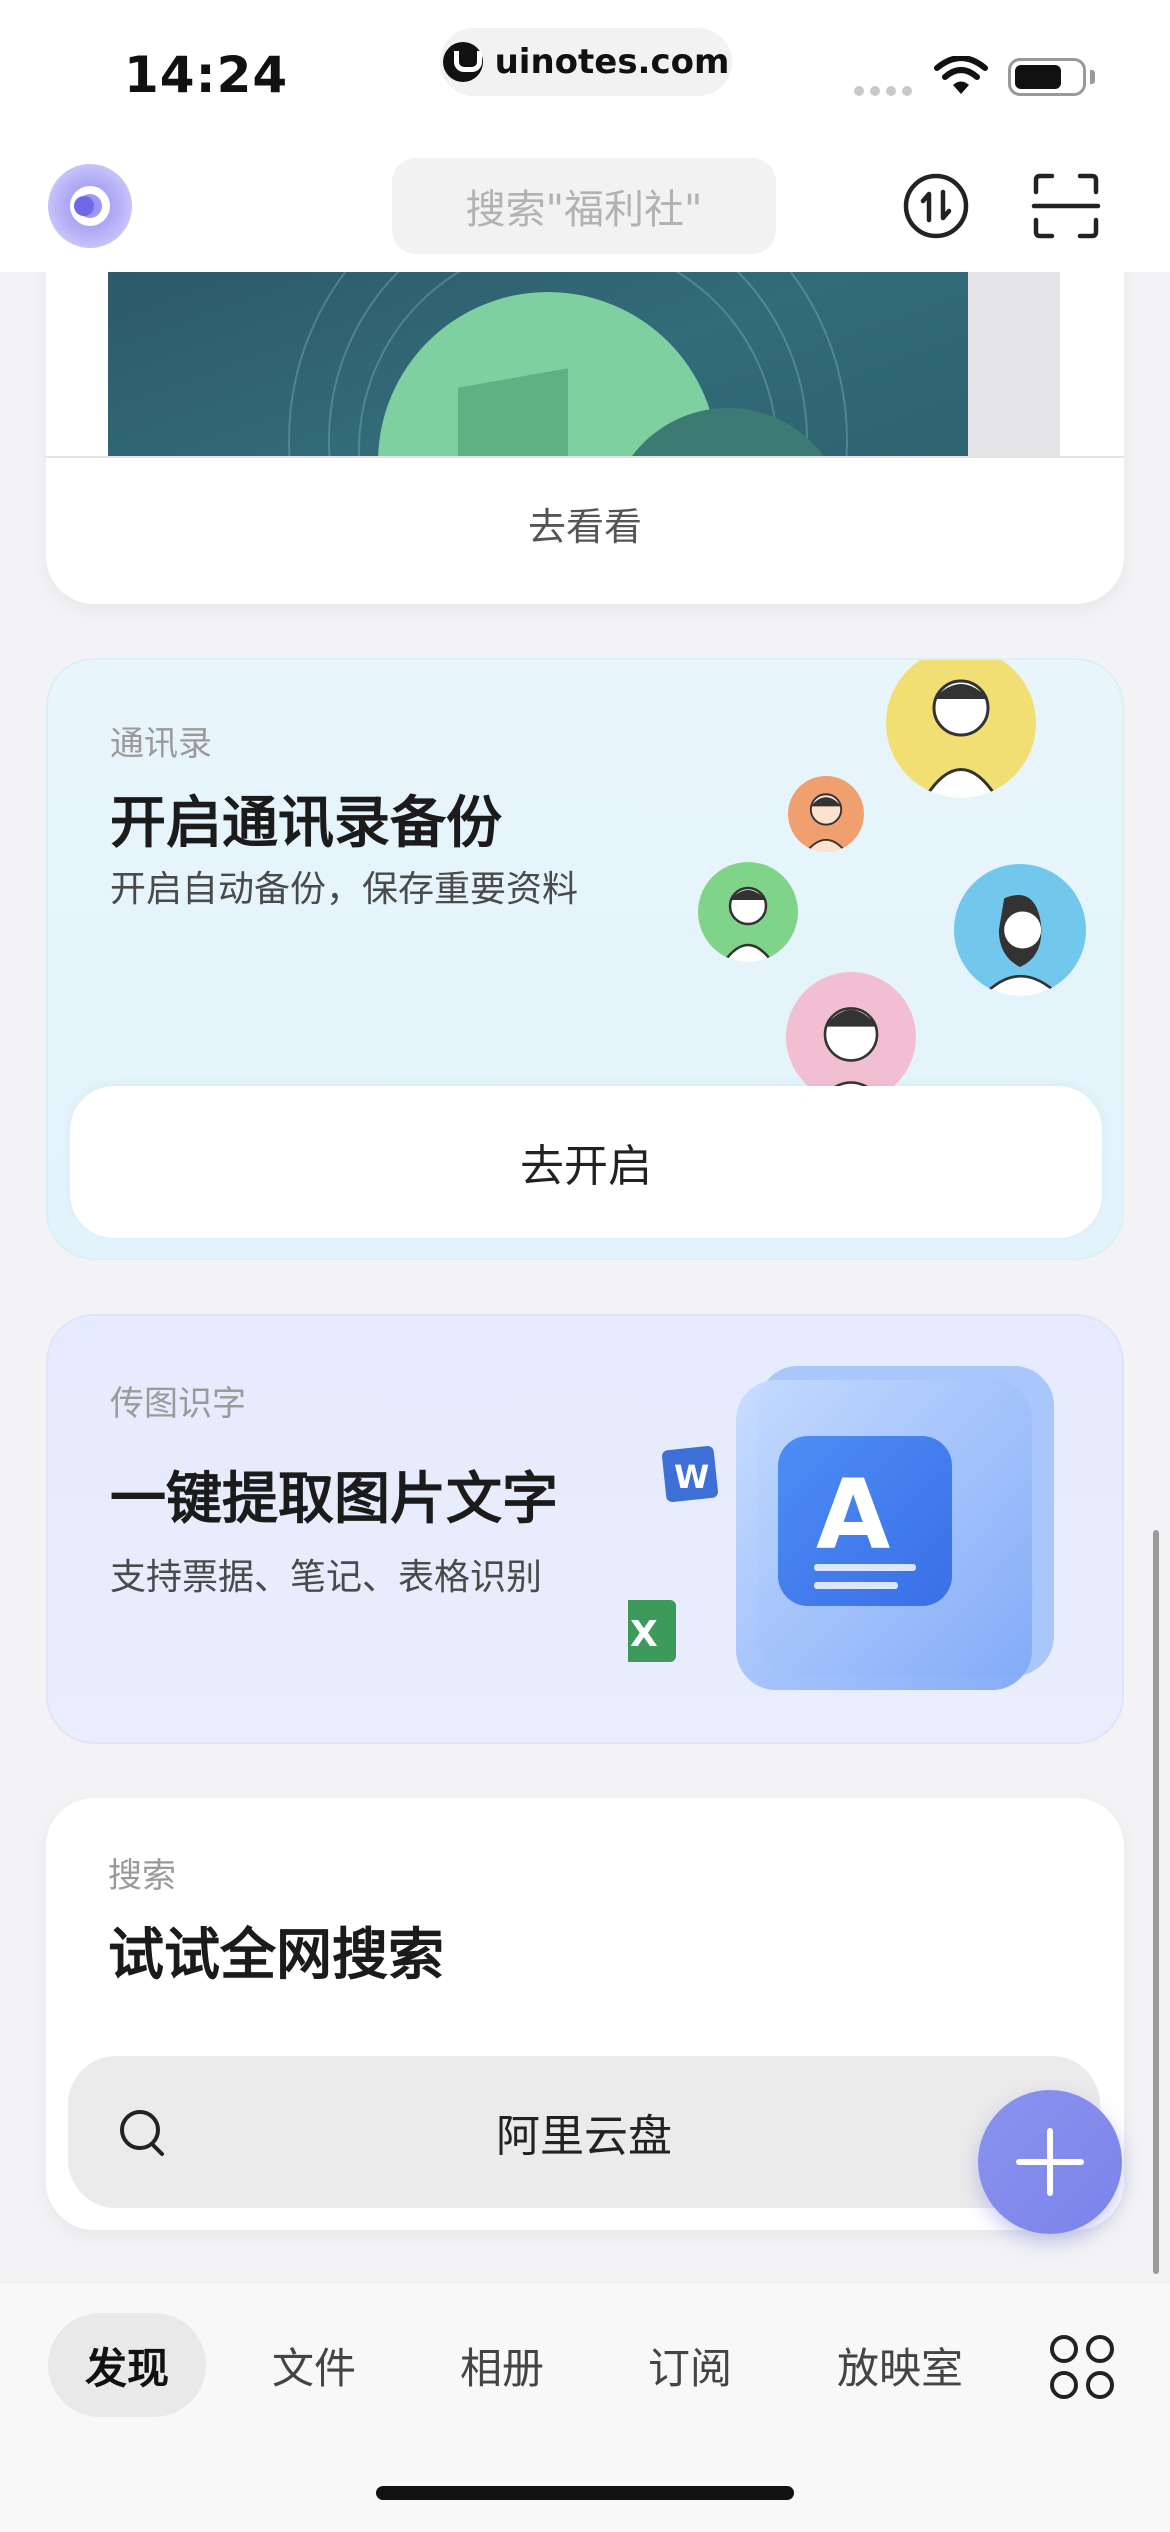 The image size is (1170, 2532). I want to click on site-logo-icon, so click(462, 62).